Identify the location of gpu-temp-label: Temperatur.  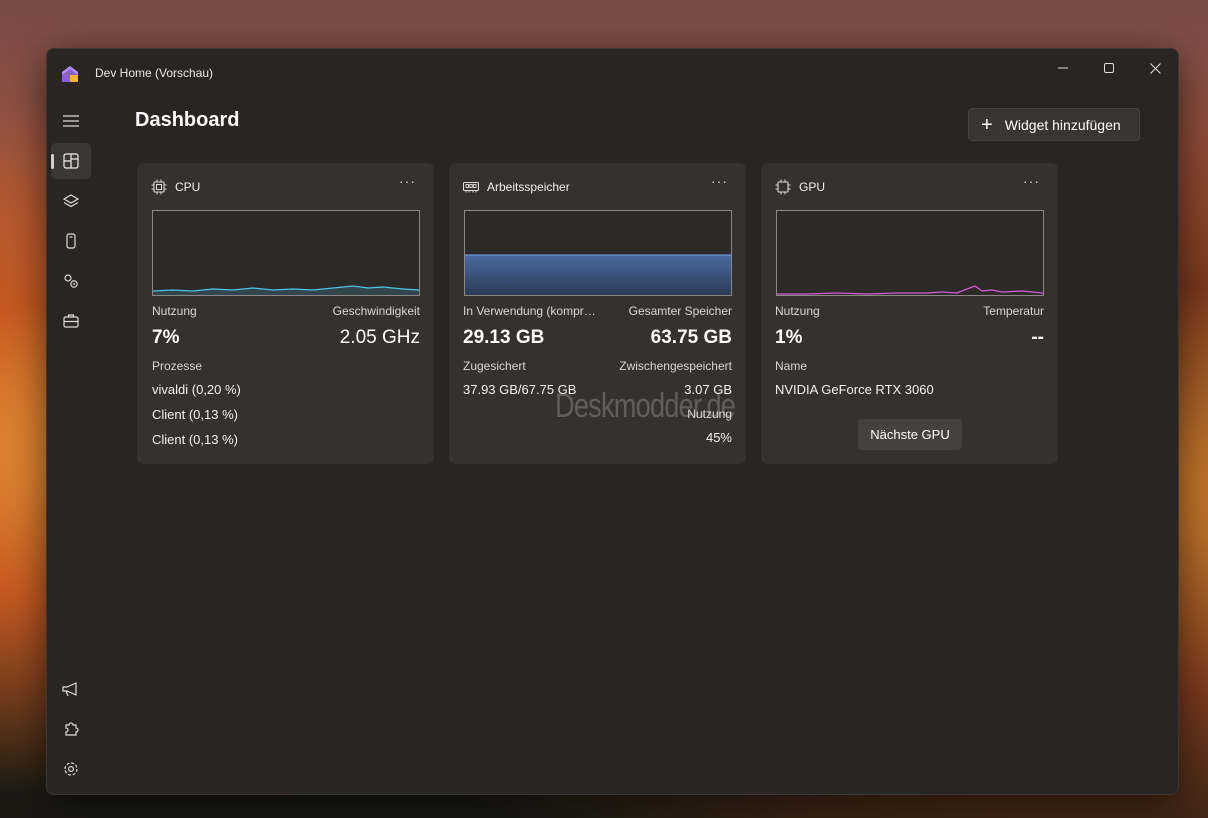
(1013, 311).